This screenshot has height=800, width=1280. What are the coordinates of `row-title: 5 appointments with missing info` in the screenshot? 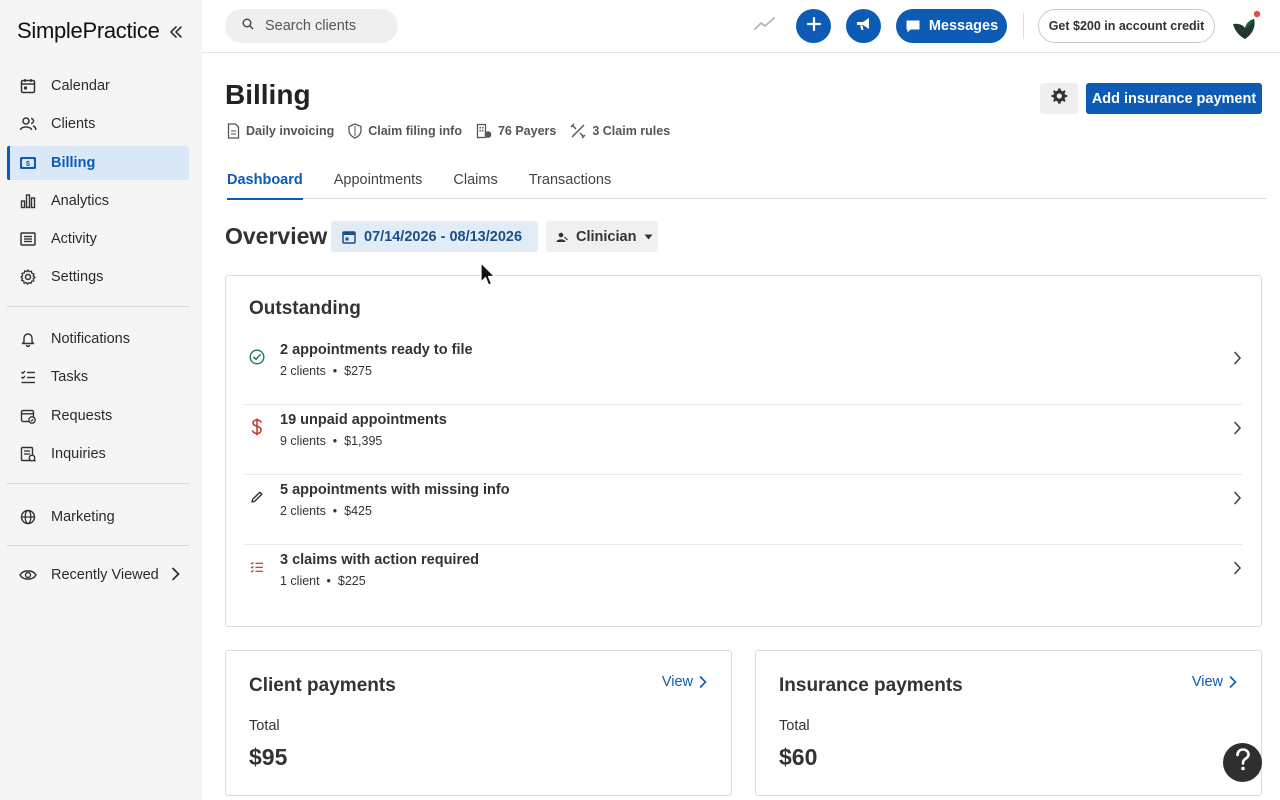 It's located at (395, 490).